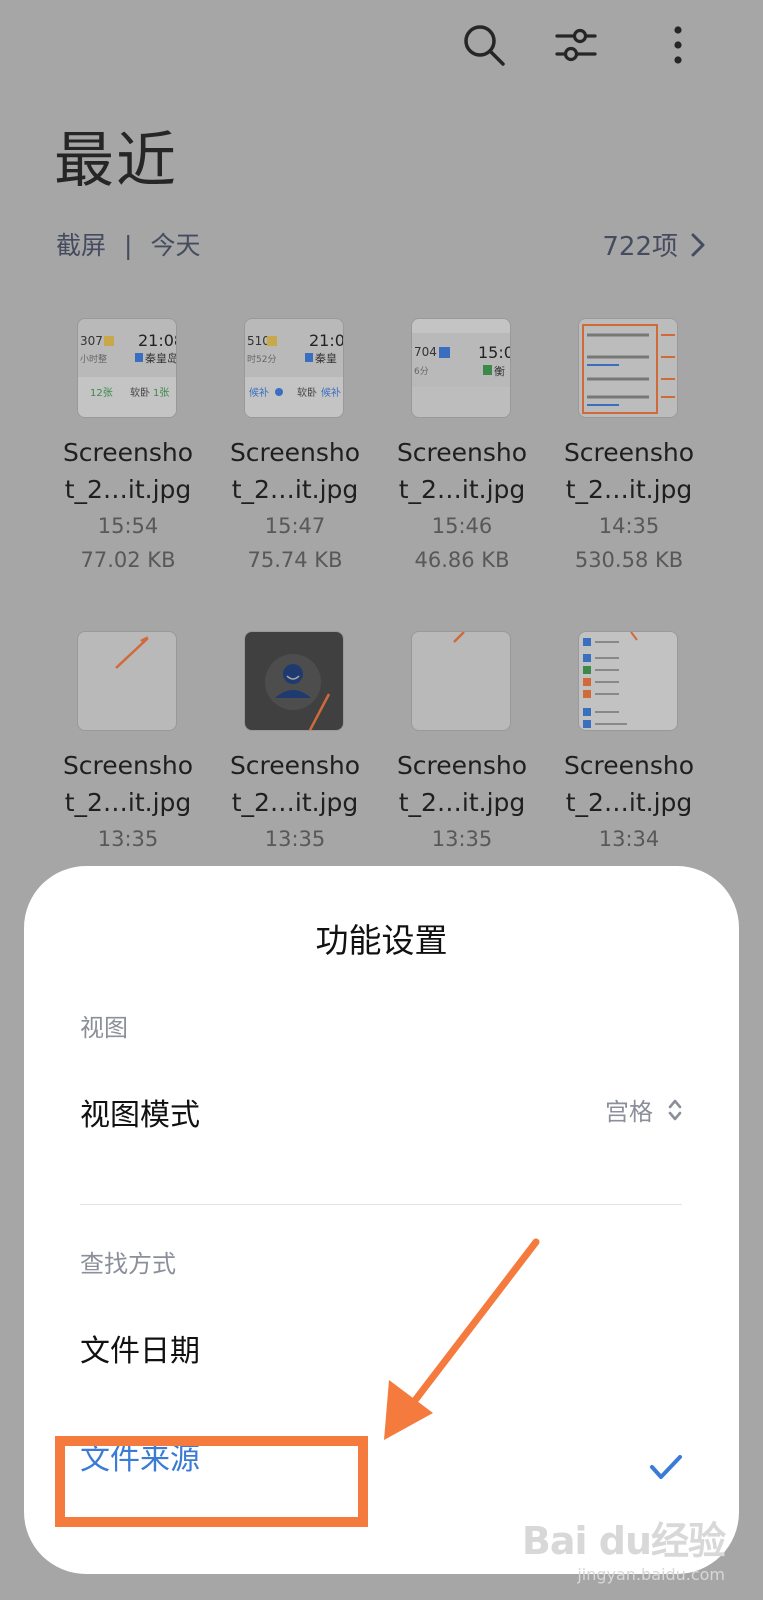 The width and height of the screenshot is (763, 1600). I want to click on file-thumbnail: 704 15:0 6分 衡, so click(461, 368).